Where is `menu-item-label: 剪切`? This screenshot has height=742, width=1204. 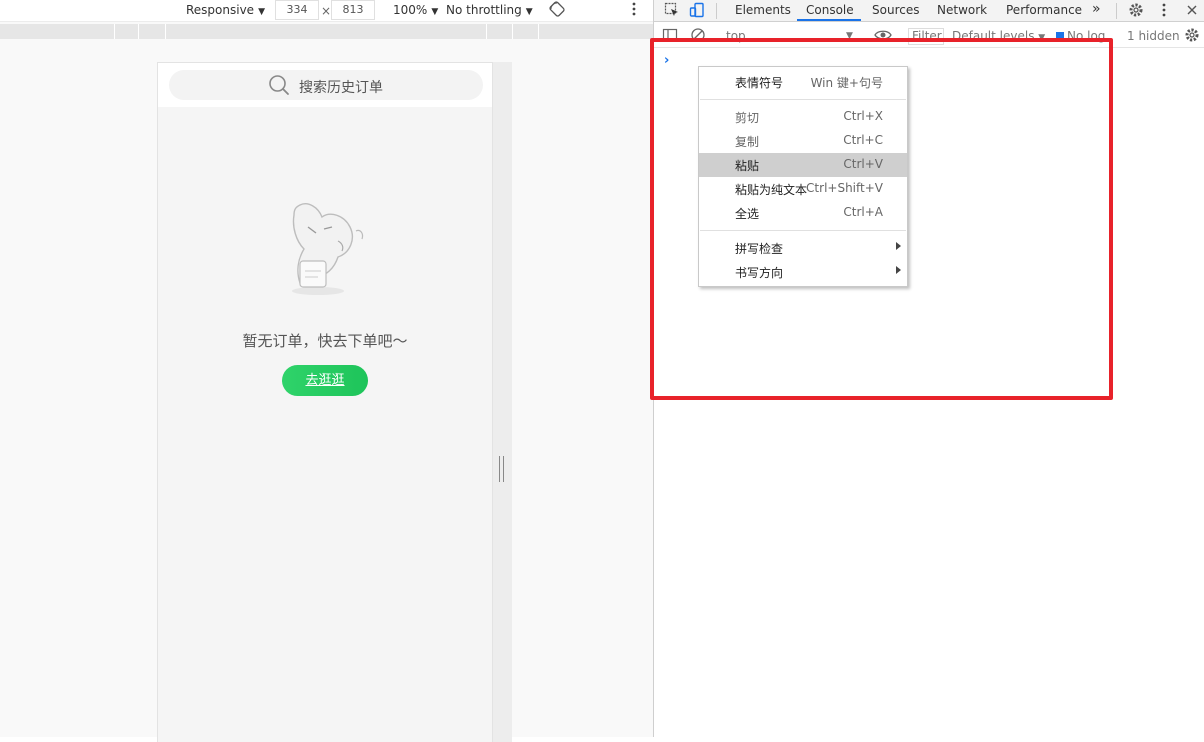
menu-item-label: 剪切 is located at coordinates (747, 118).